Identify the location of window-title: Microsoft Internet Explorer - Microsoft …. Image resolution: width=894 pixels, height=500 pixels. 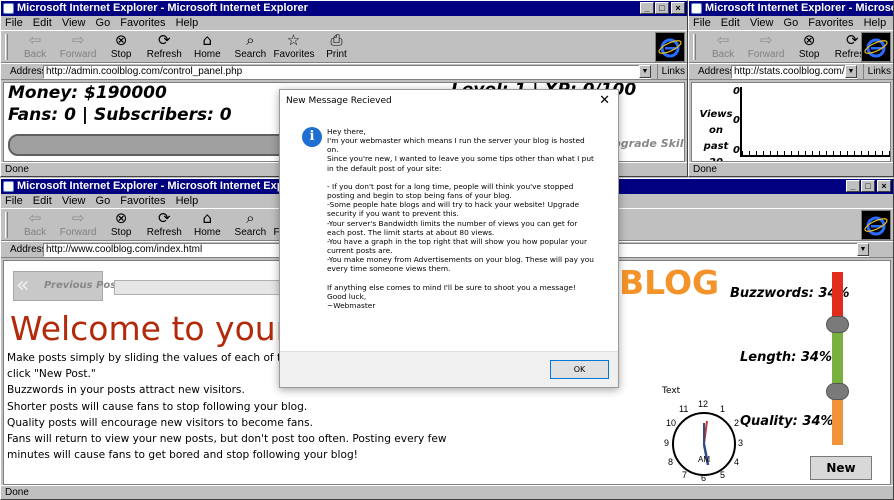
(799, 8).